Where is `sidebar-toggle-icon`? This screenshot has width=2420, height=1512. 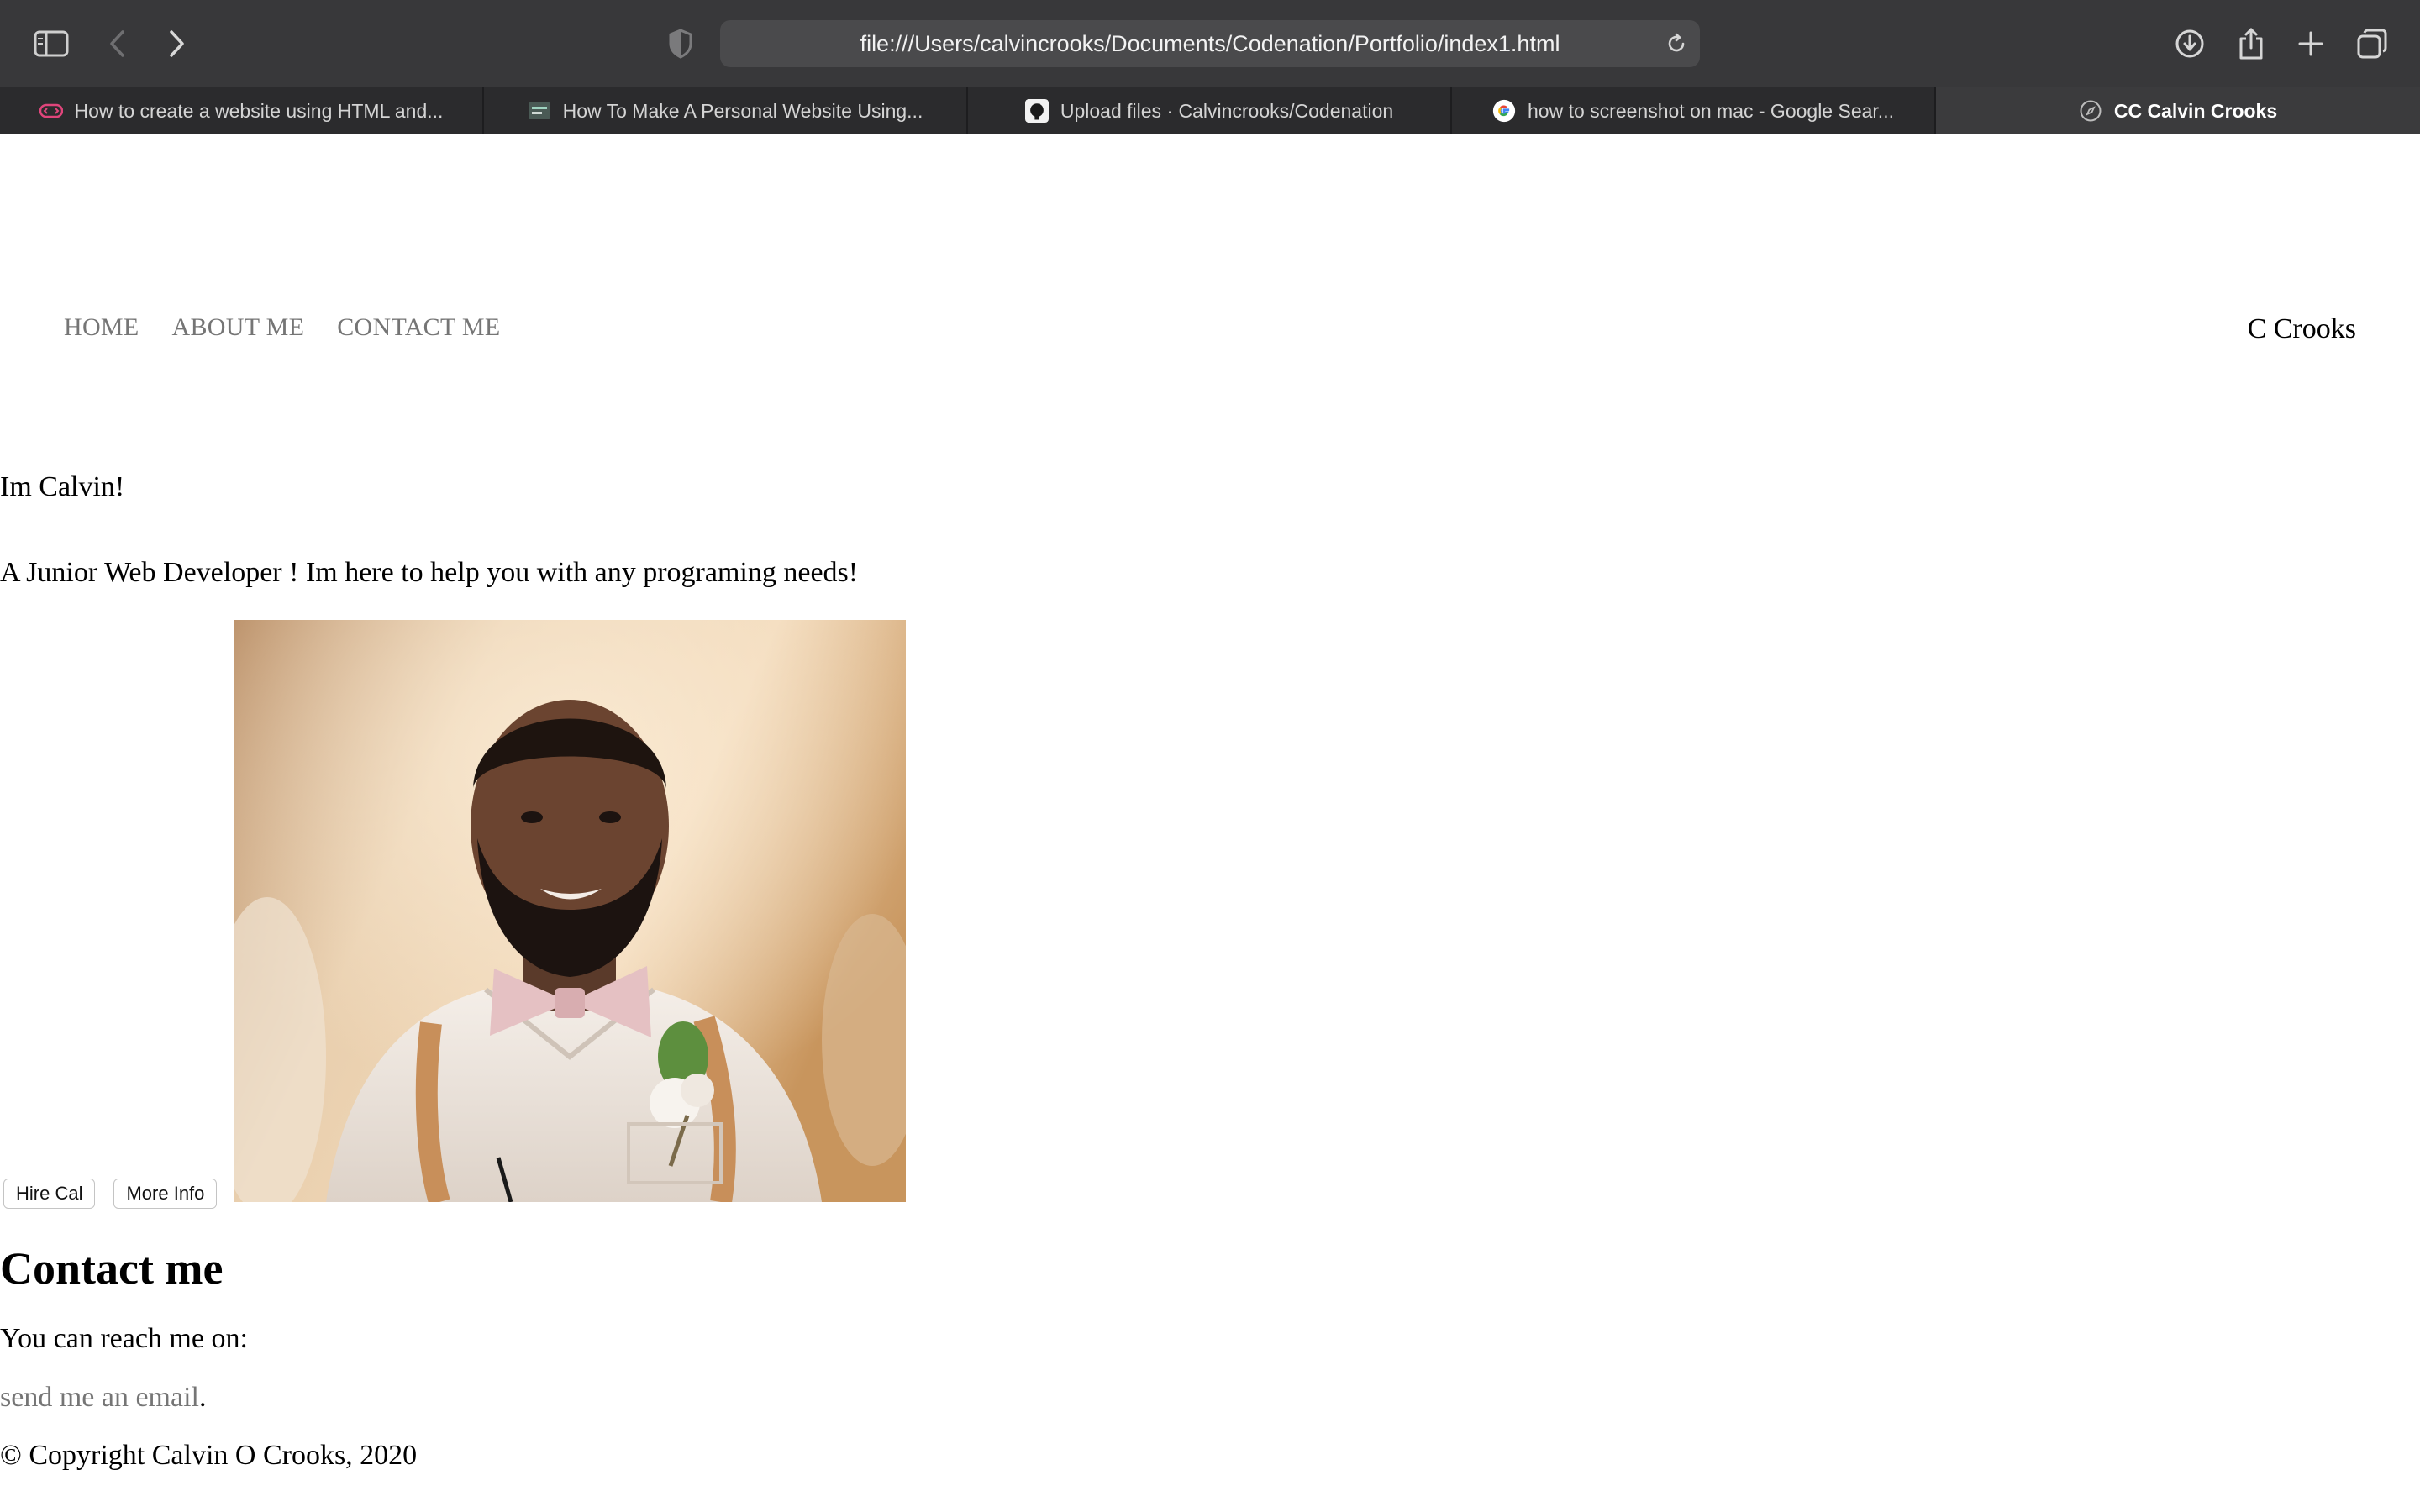 sidebar-toggle-icon is located at coordinates (52, 43).